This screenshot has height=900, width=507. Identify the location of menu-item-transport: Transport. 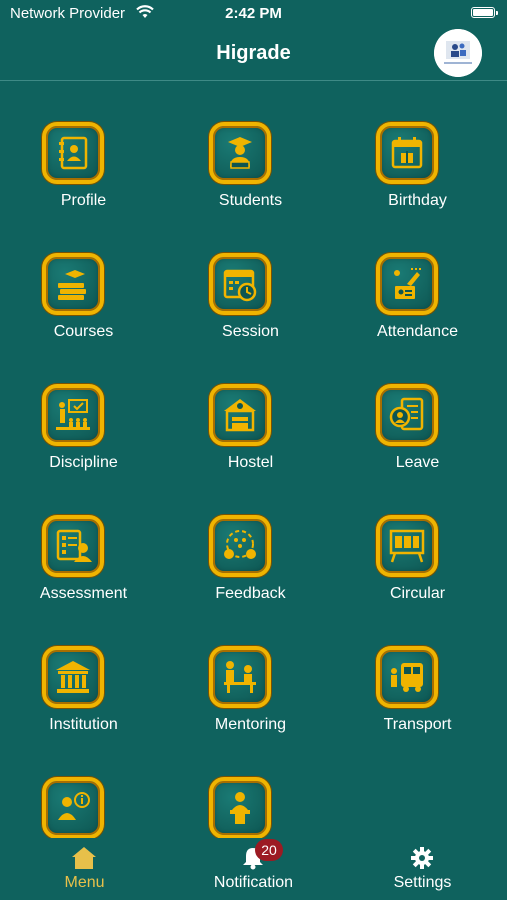
(409, 699).